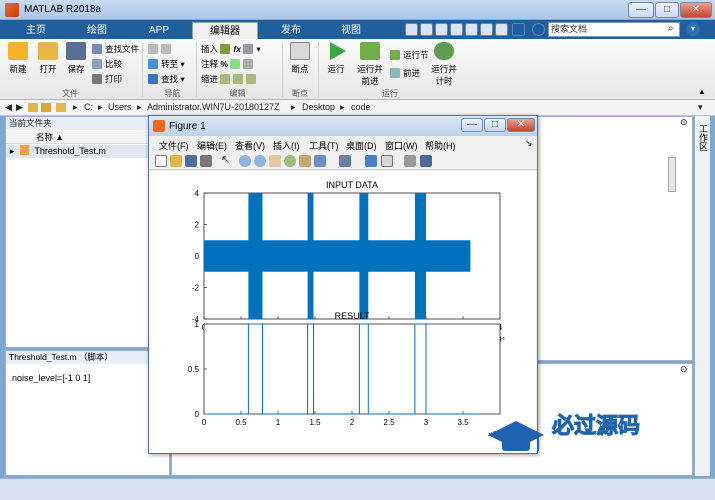 Image resolution: width=715 pixels, height=500 pixels. I want to click on run-section-button: 运行节, so click(409, 55).